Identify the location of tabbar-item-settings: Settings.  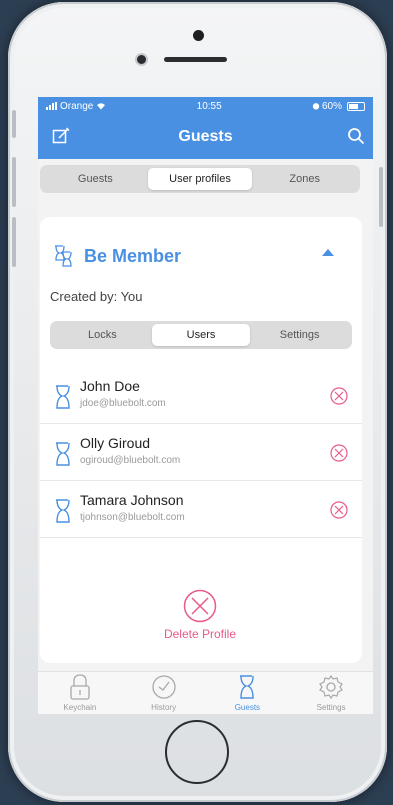
(331, 693).